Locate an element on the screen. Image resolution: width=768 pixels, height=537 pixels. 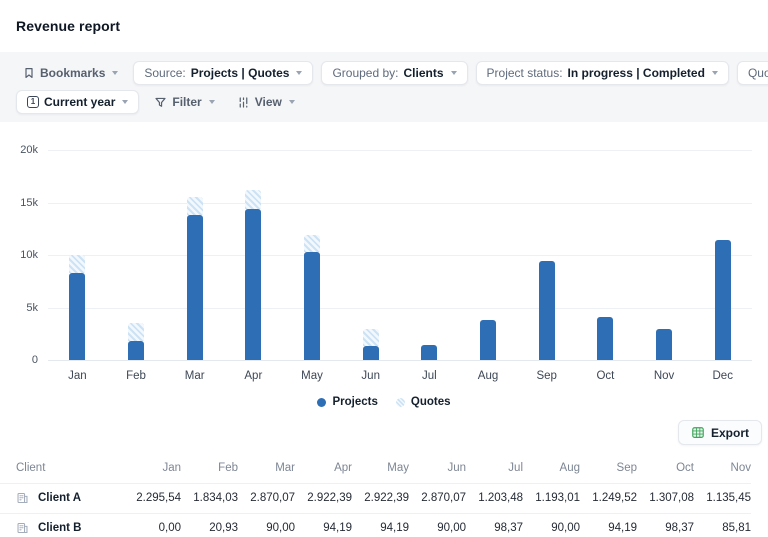
legend-item-quotes: Quotes is located at coordinates (423, 402).